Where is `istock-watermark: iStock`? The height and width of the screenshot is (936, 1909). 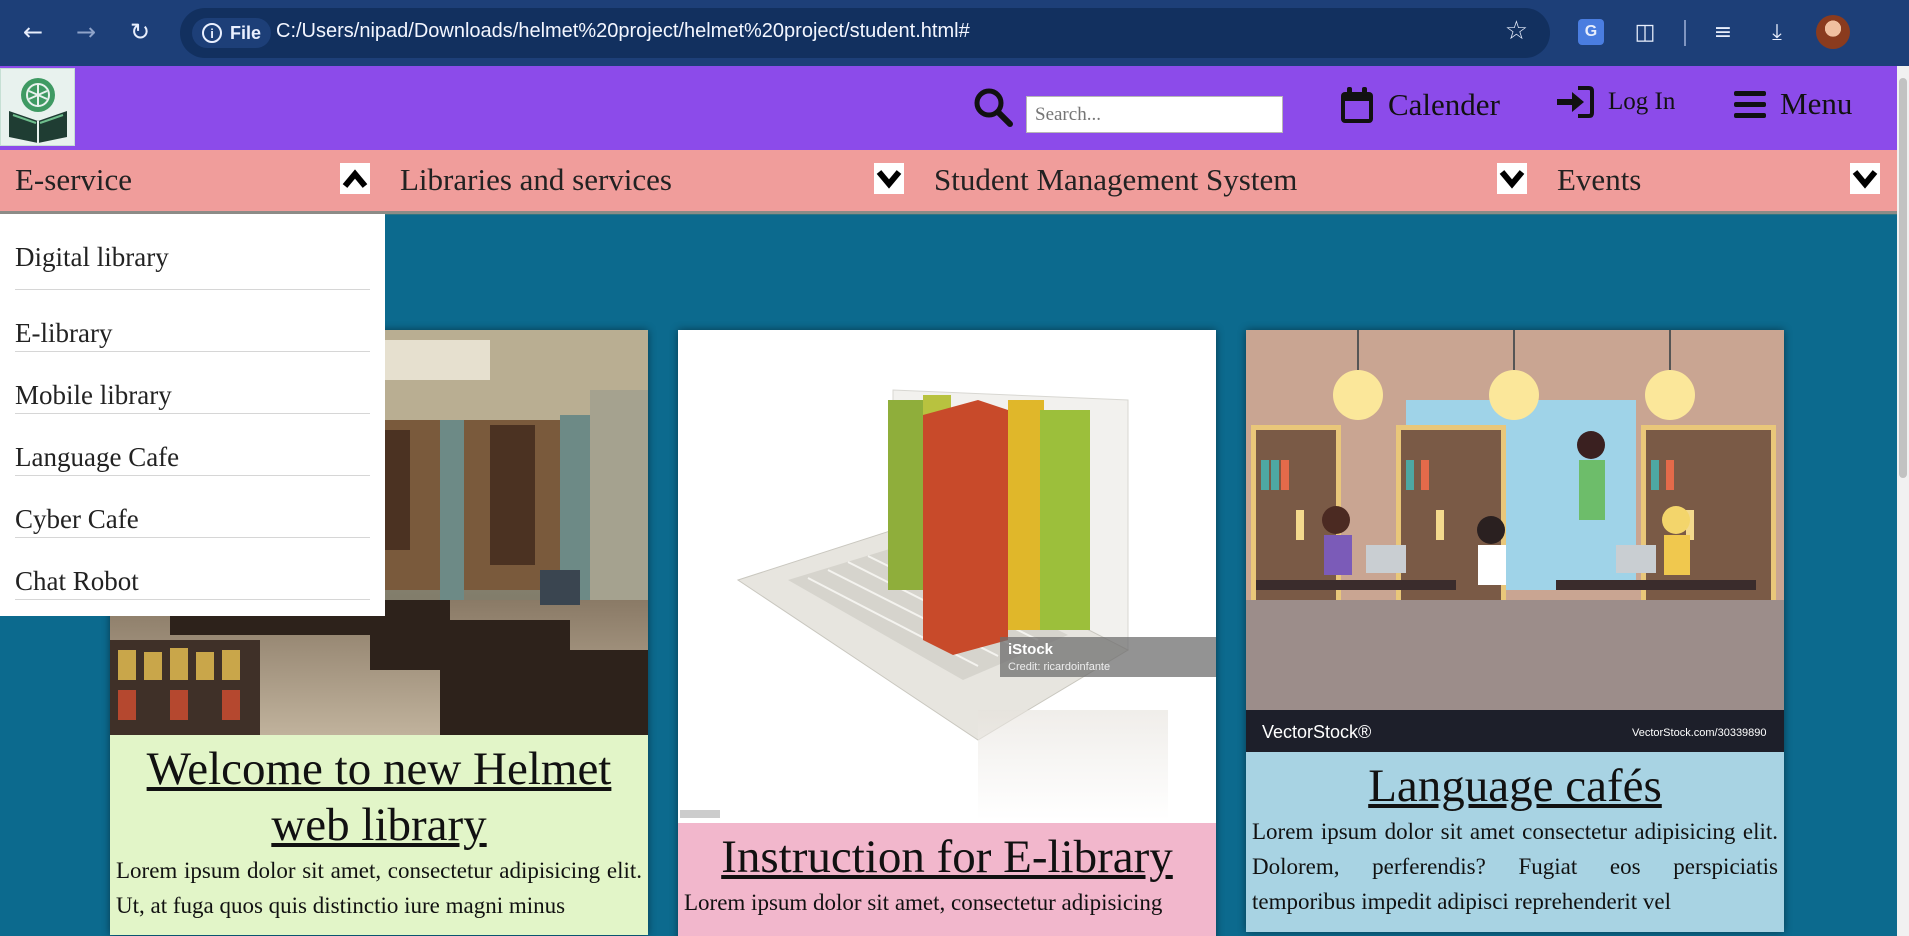 istock-watermark: iStock is located at coordinates (1031, 649).